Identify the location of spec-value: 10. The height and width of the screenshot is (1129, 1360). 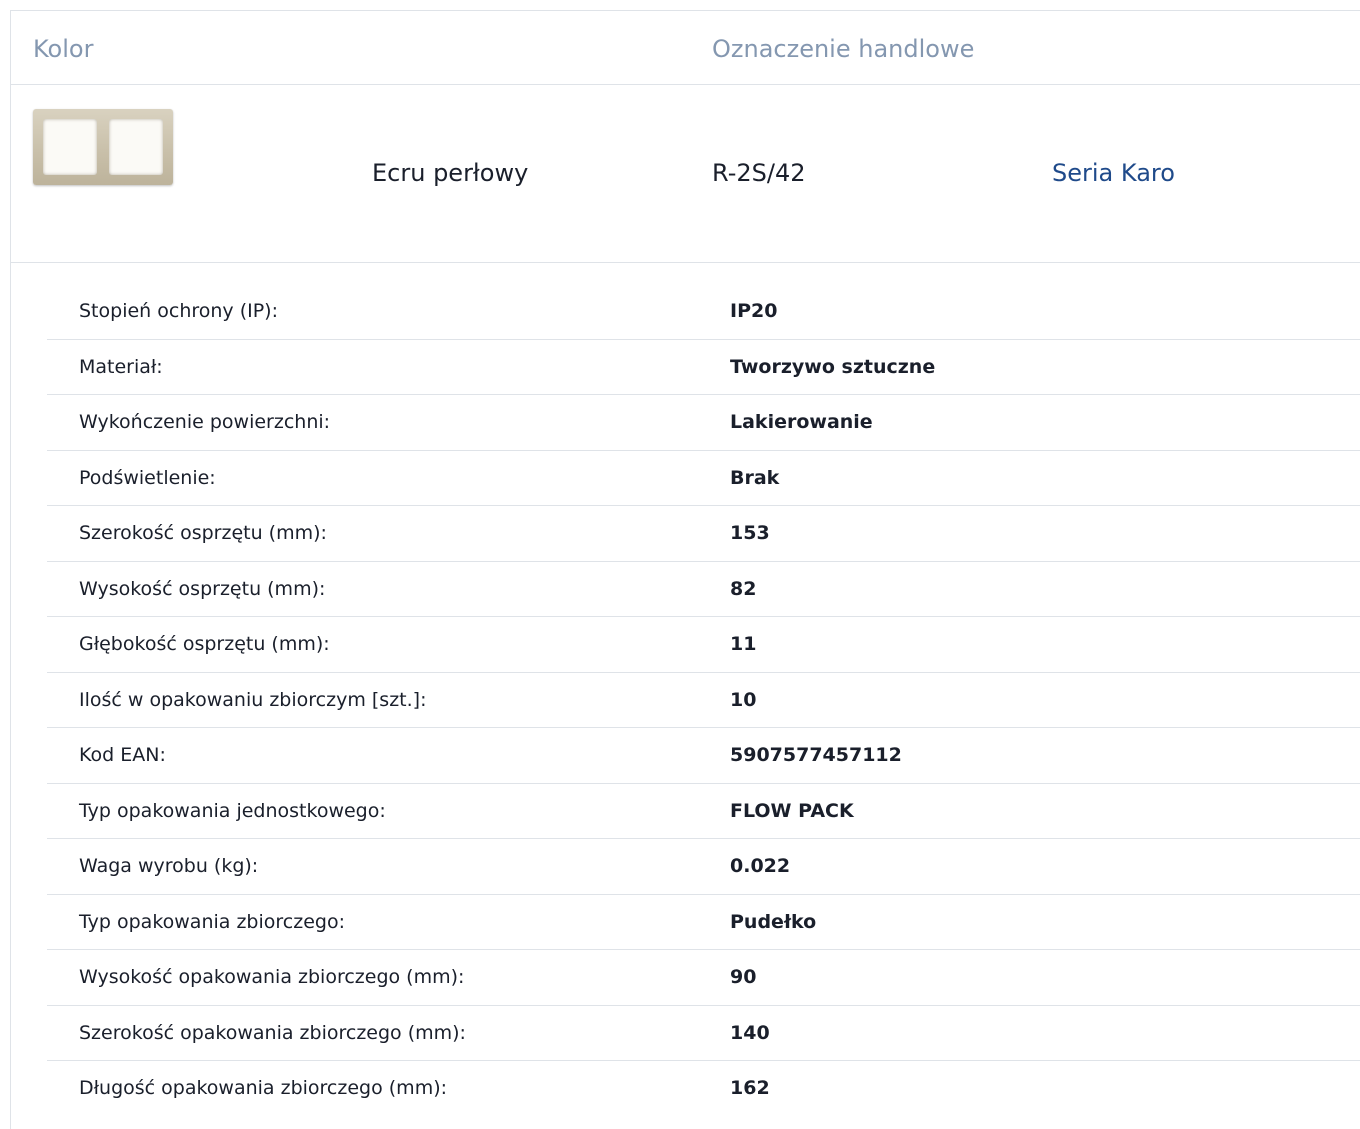
(743, 699).